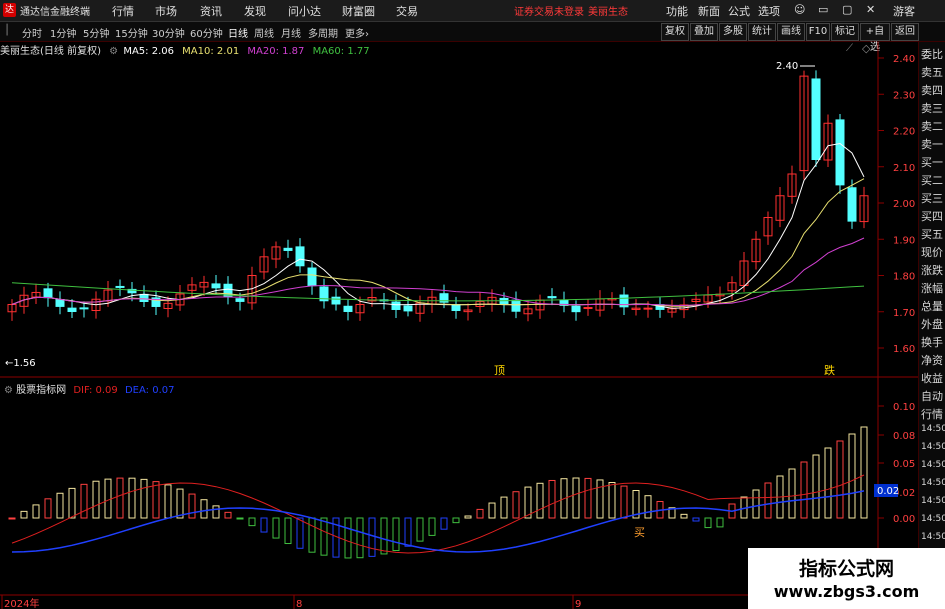 This screenshot has height=609, width=945. What do you see at coordinates (299, 604) in the screenshot?
I see `time-tick-label: 8` at bounding box center [299, 604].